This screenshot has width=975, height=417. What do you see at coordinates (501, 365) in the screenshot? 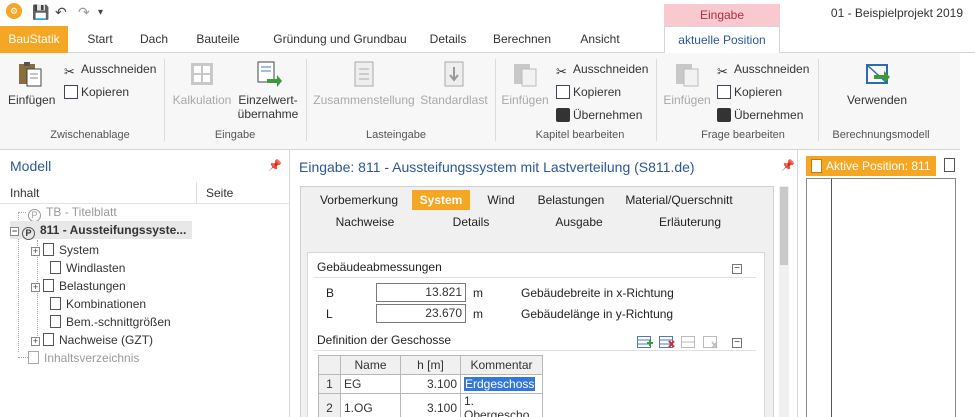
I see `column-header-kommentar: Kommentar` at bounding box center [501, 365].